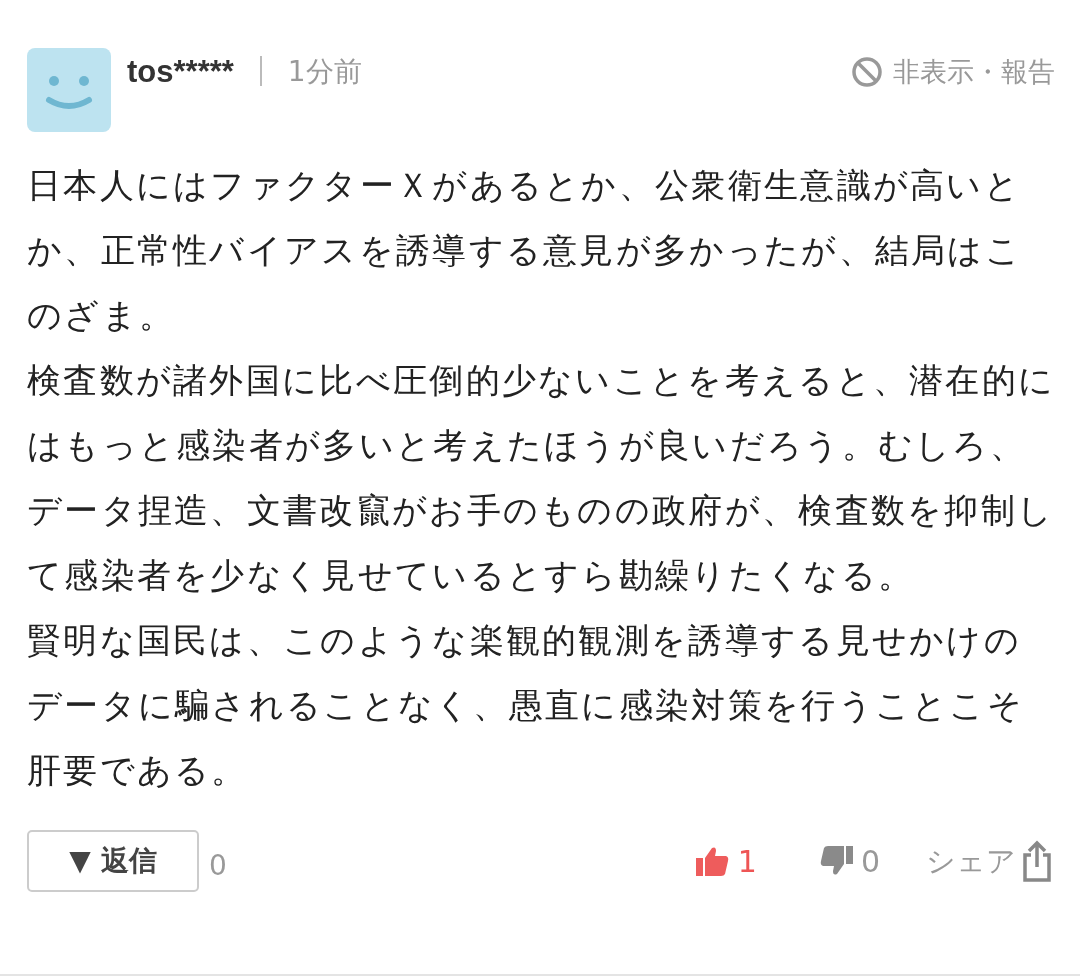  What do you see at coordinates (324, 72) in the screenshot?
I see `post-time: 1分前` at bounding box center [324, 72].